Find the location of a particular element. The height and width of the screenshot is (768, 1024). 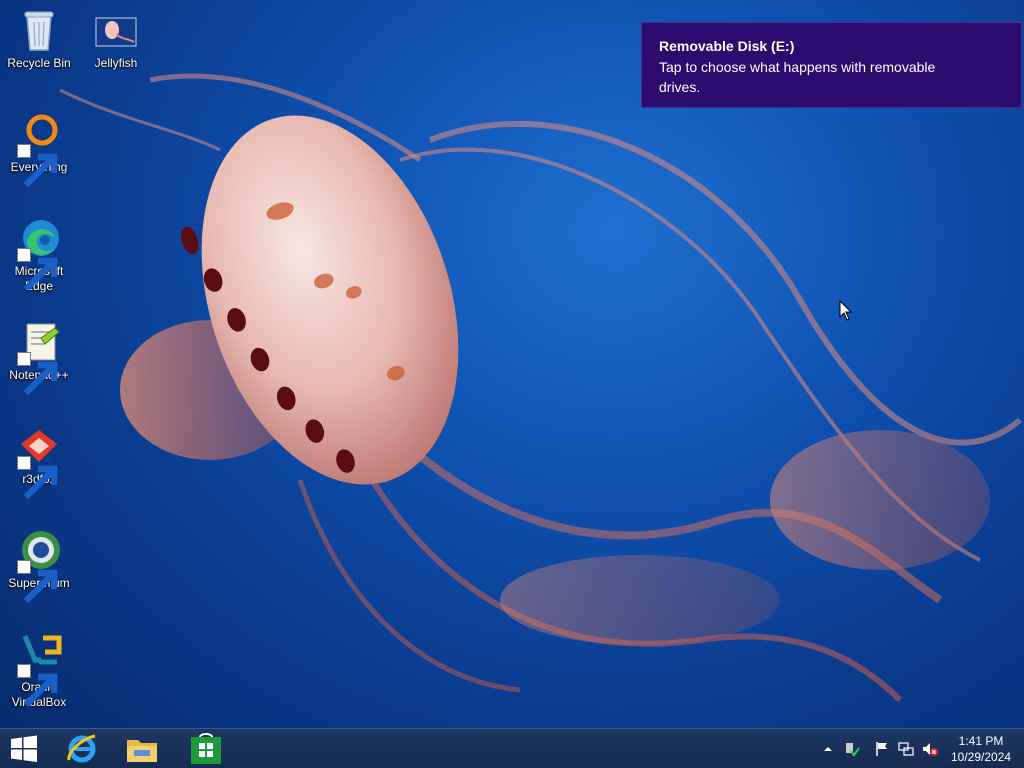

everything-search-icon is located at coordinates (39, 149).